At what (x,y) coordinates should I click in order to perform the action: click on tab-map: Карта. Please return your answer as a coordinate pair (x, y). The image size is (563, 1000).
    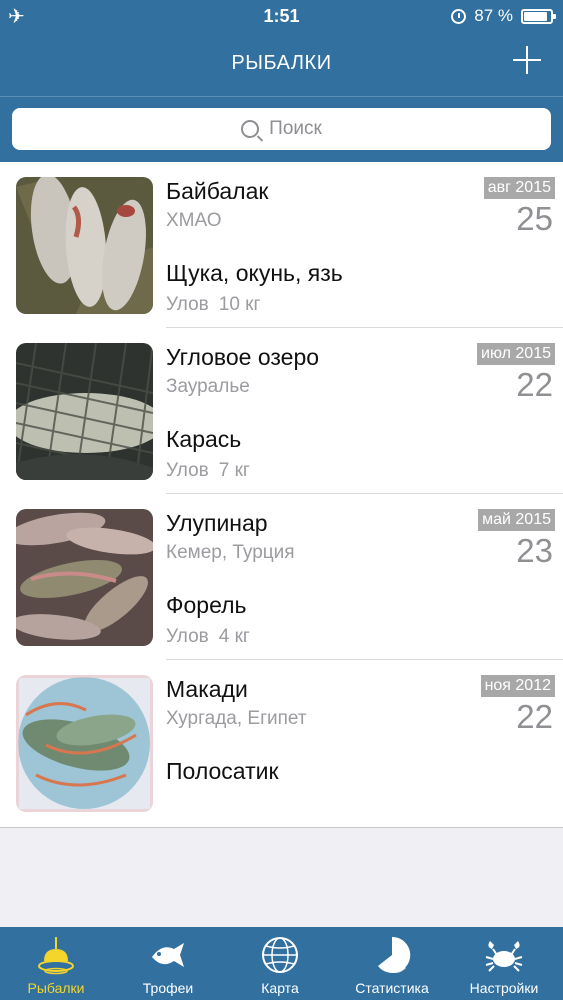
    Looking at the image, I should click on (280, 963).